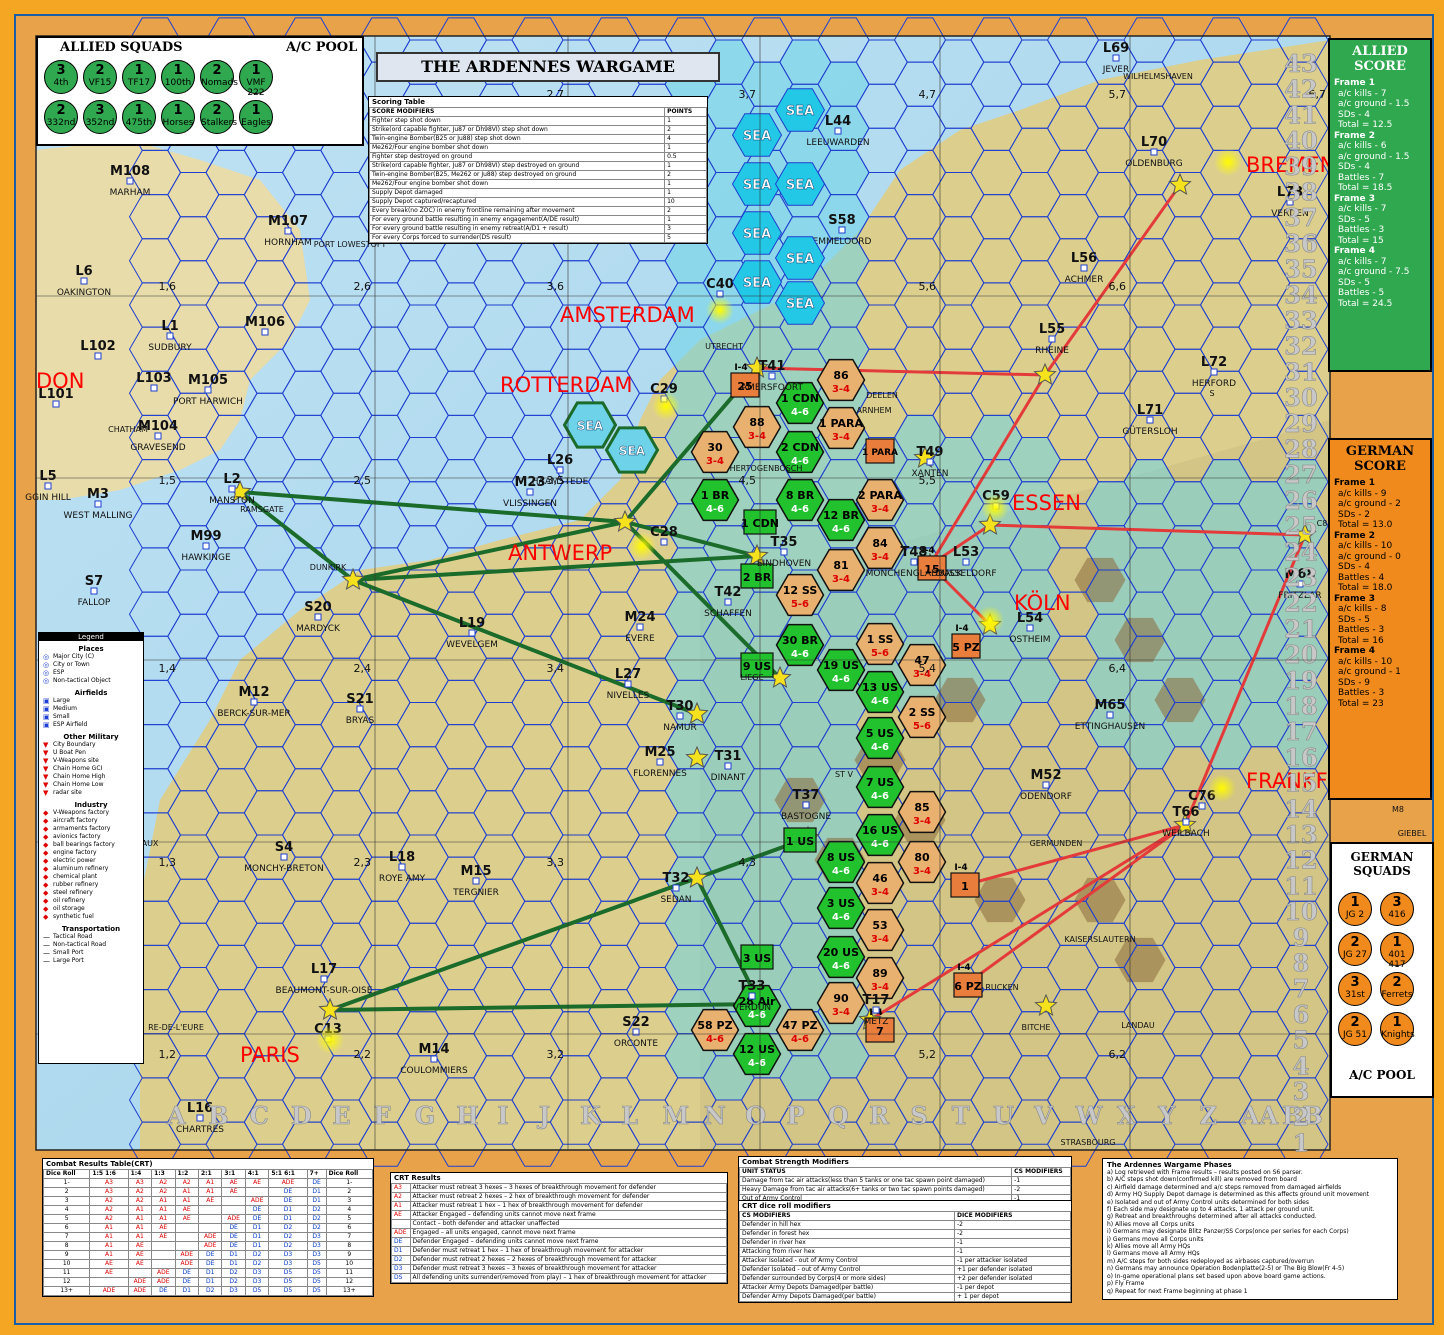 This screenshot has width=1444, height=1335. Describe the element at coordinates (1300, 449) in the screenshot. I see `row-number: 28` at that location.